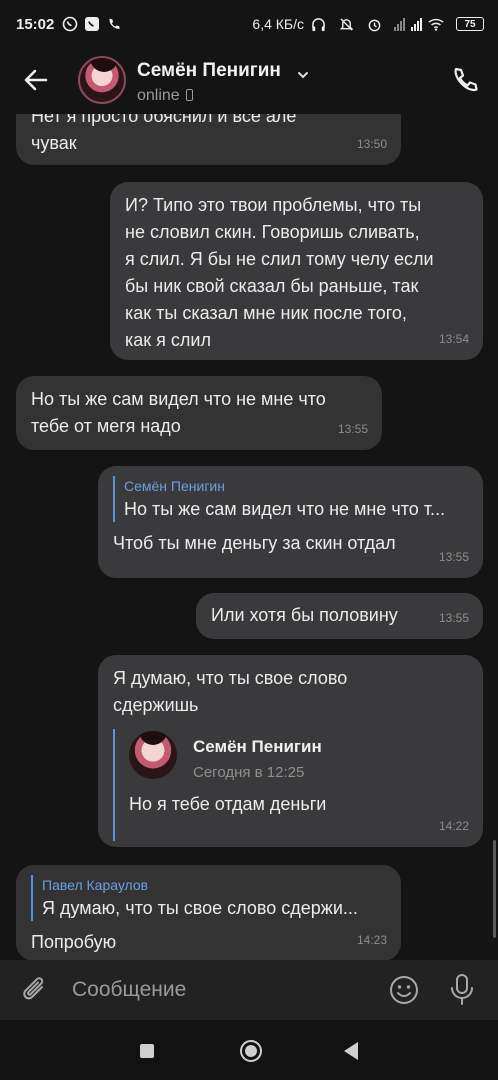 The image size is (498, 1080). What do you see at coordinates (228, 804) in the screenshot?
I see `forwarded-text: Но я тебе отдам деньги` at bounding box center [228, 804].